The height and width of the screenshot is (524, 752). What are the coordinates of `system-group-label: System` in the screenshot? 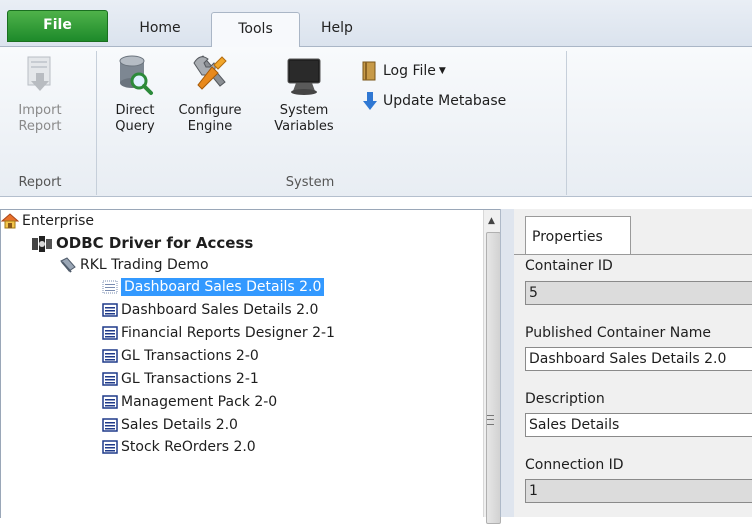 It's located at (310, 182).